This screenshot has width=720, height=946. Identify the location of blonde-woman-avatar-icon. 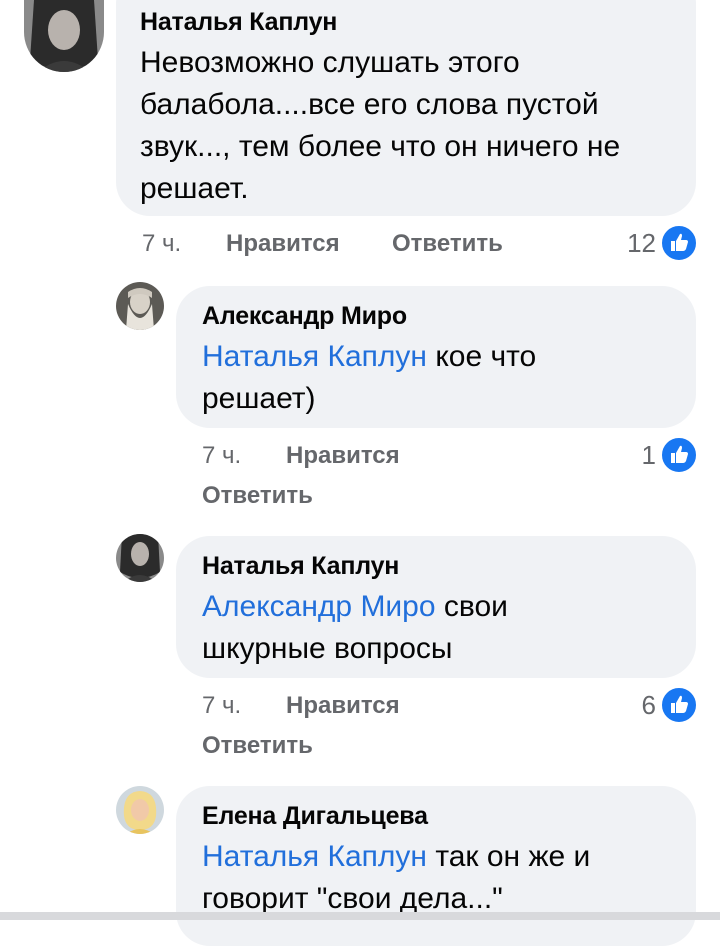
(140, 810).